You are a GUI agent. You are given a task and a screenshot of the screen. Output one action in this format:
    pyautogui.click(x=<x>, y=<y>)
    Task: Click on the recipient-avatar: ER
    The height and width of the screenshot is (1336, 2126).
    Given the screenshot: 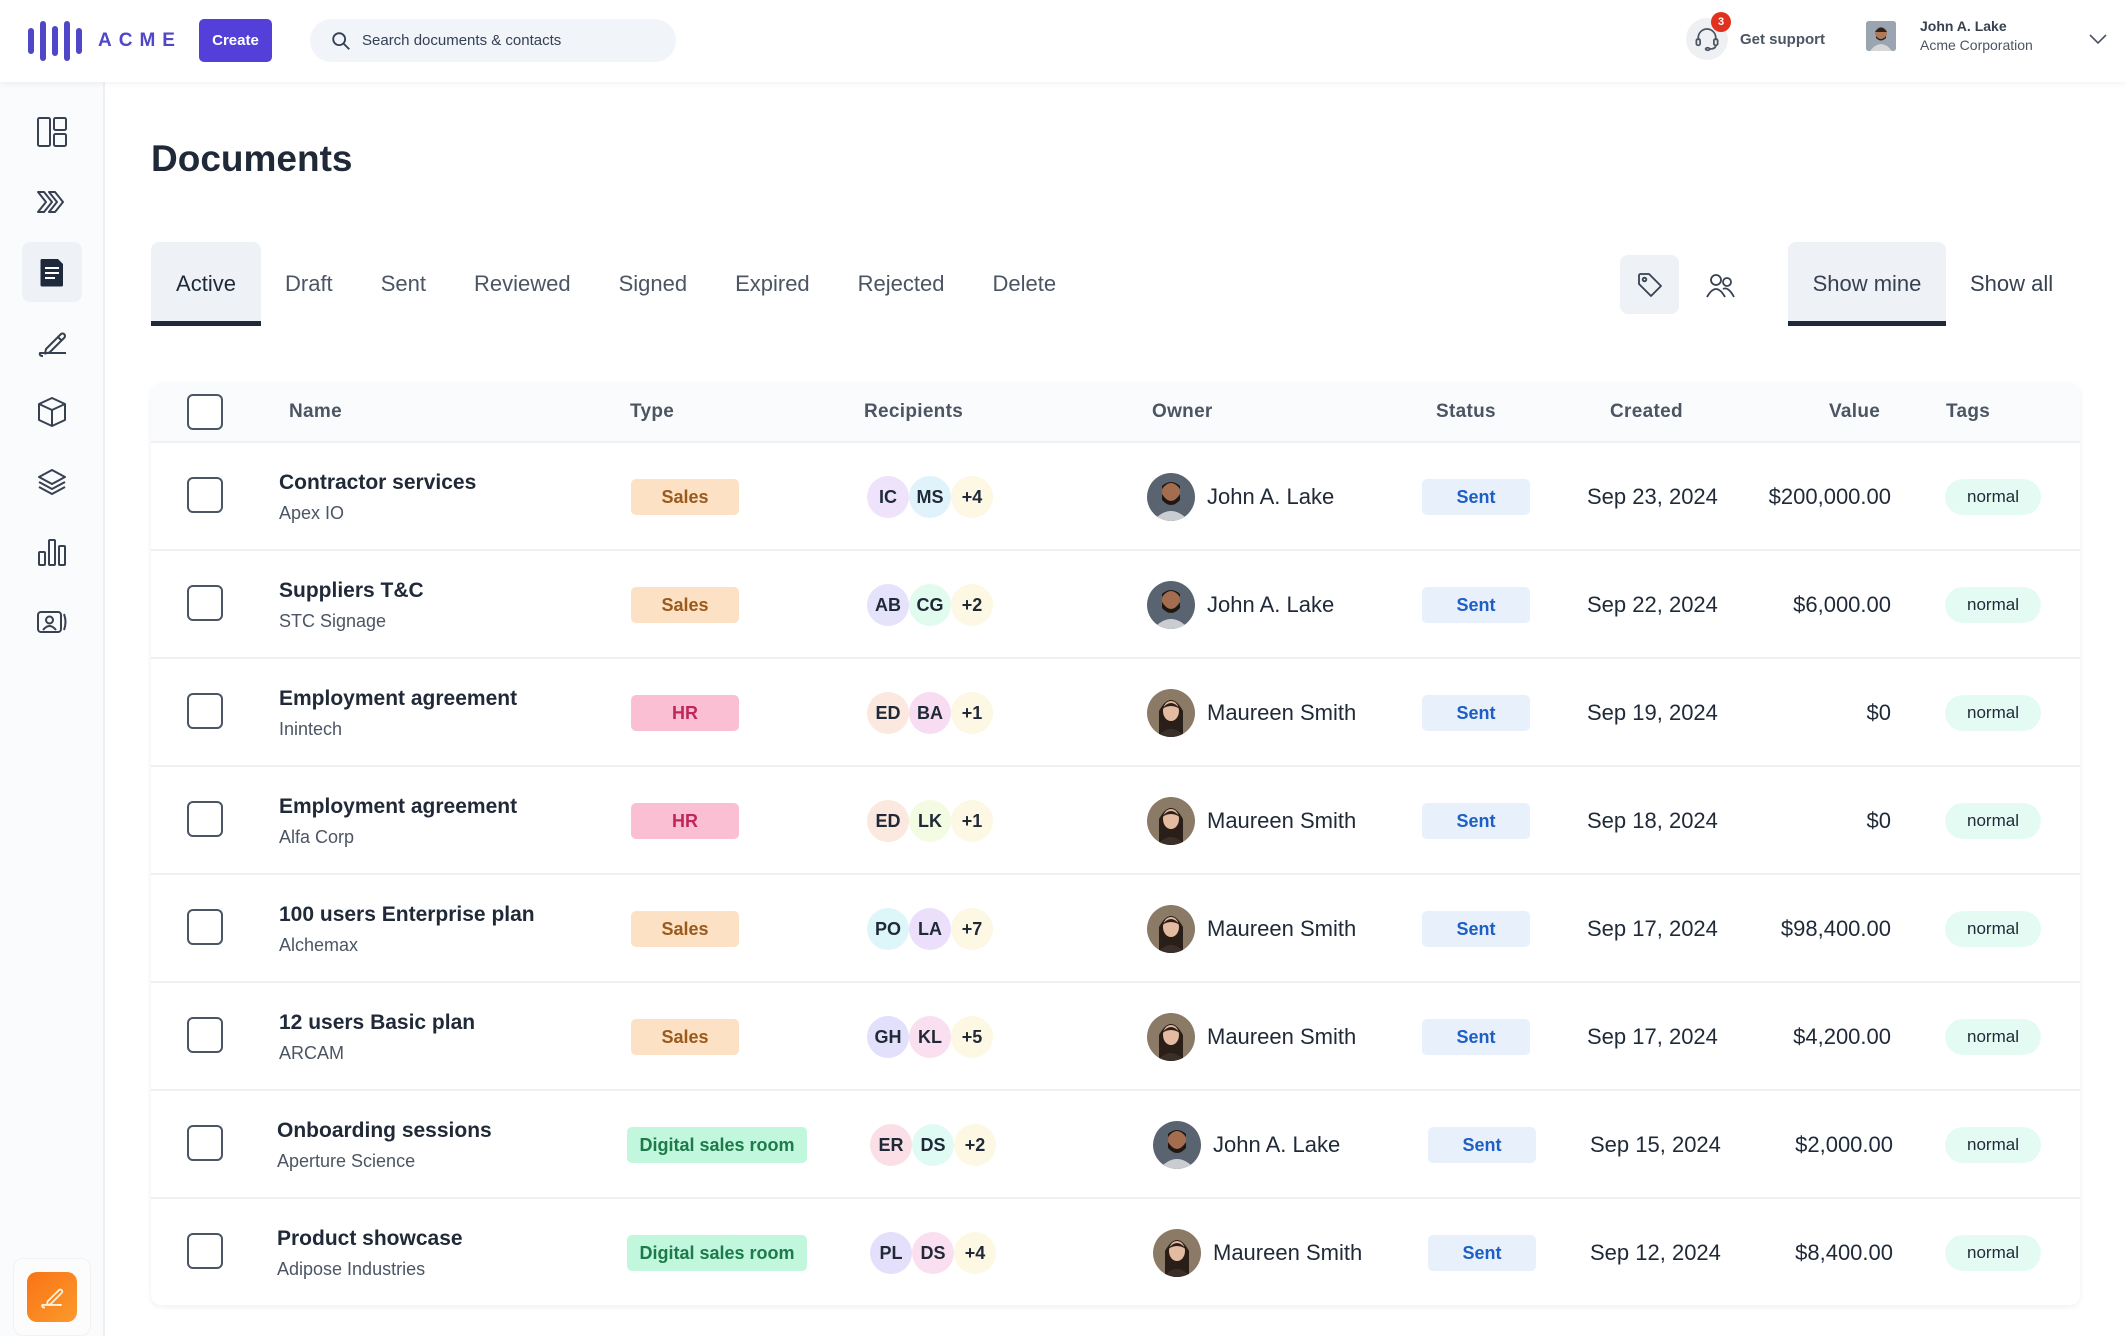 What is the action you would take?
    pyautogui.click(x=891, y=1145)
    